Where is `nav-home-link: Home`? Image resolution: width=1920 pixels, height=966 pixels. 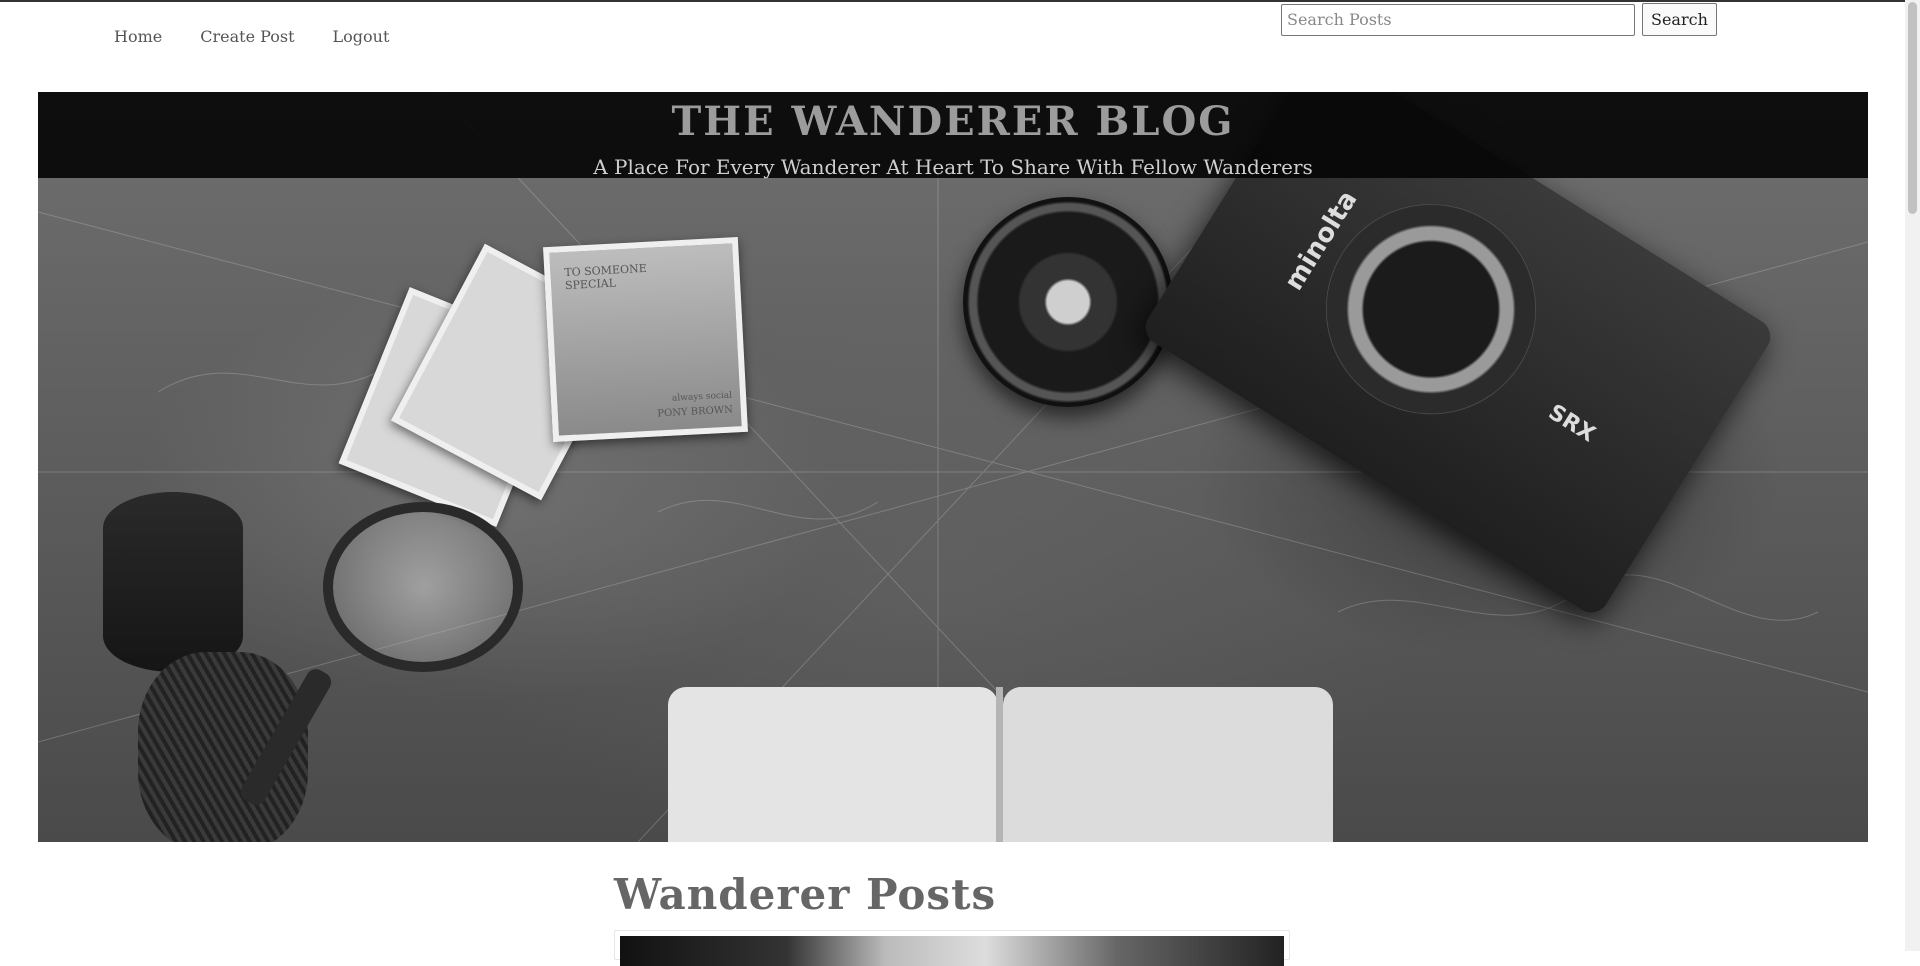 nav-home-link: Home is located at coordinates (138, 36).